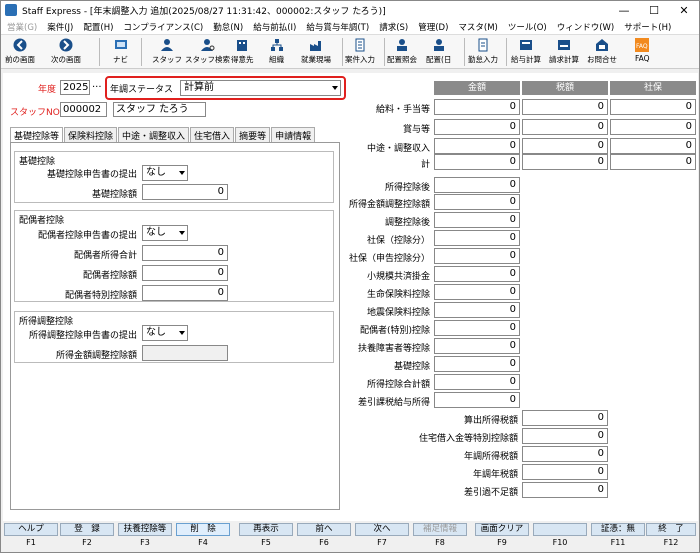 The width and height of the screenshot is (700, 553). Describe the element at coordinates (425, 165) in the screenshot. I see `row-total-label: 計` at that location.